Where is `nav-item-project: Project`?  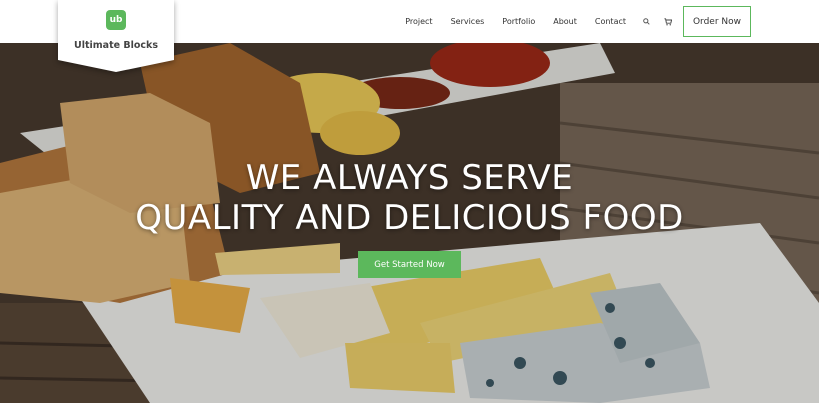
nav-item-project: Project is located at coordinates (418, 21).